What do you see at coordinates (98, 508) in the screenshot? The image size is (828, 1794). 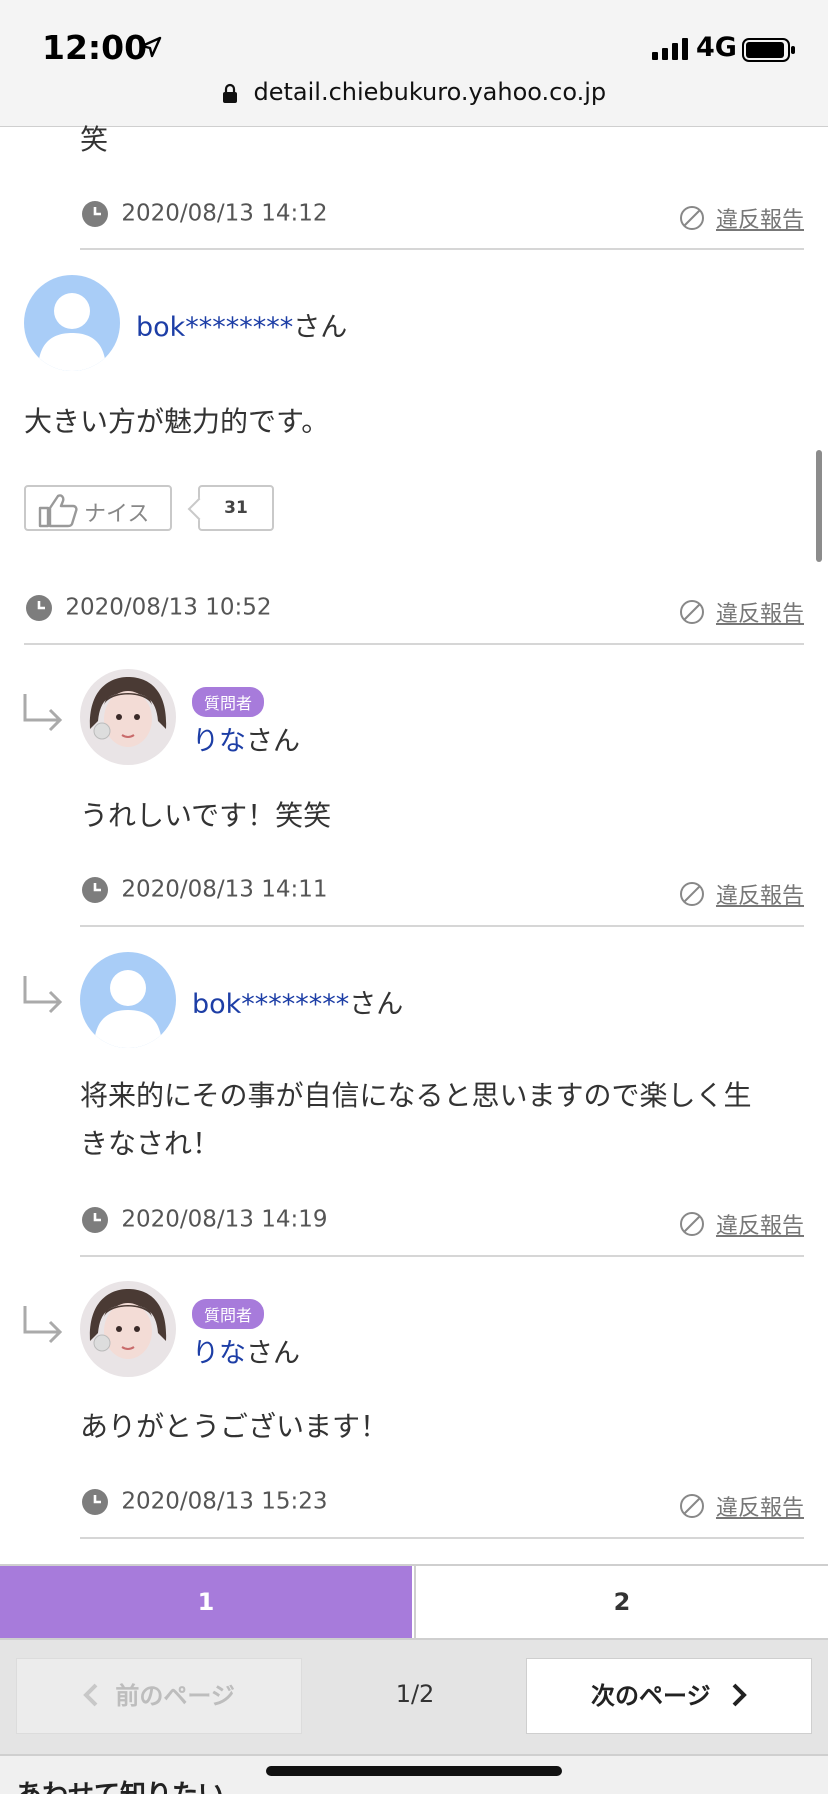 I see `nice-button: ナイス` at bounding box center [98, 508].